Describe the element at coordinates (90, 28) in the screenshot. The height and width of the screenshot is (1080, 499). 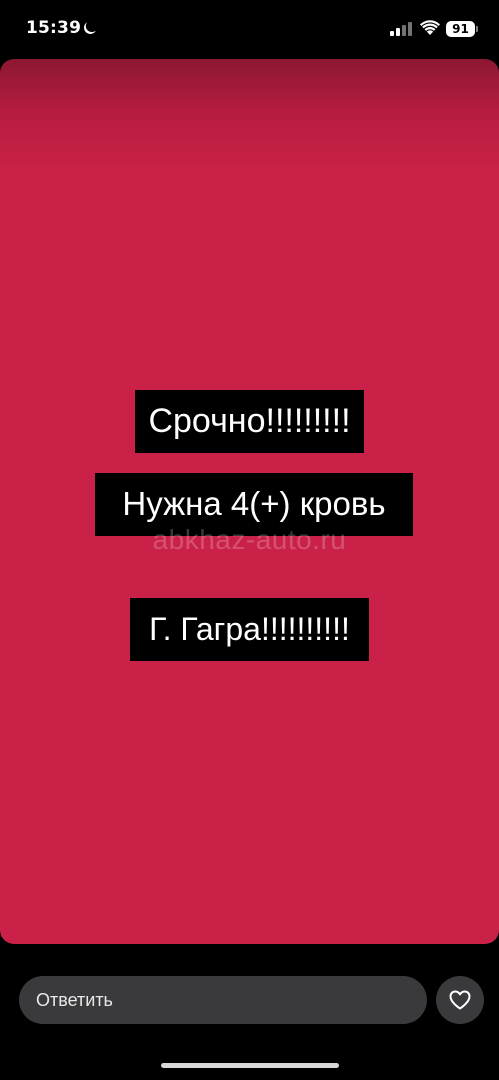
I see `moon-icon` at that location.